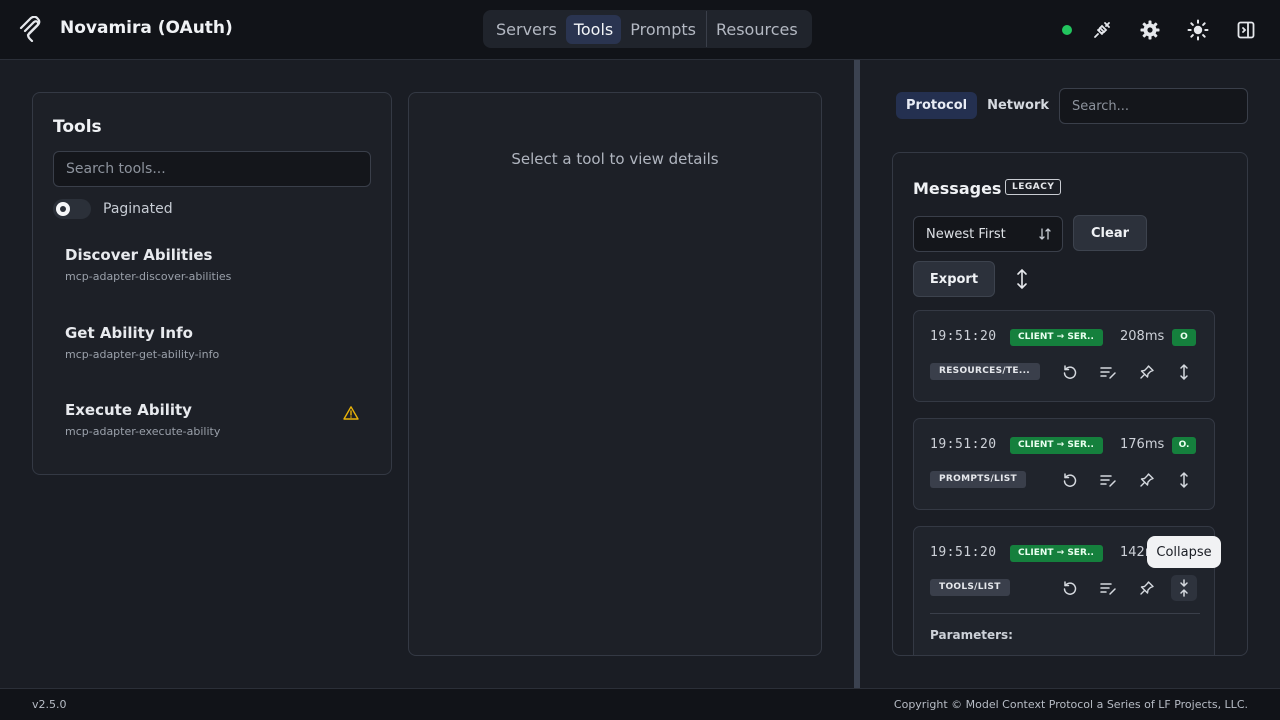 This screenshot has height=720, width=1280. What do you see at coordinates (1150, 30) in the screenshot?
I see `gear-icon` at bounding box center [1150, 30].